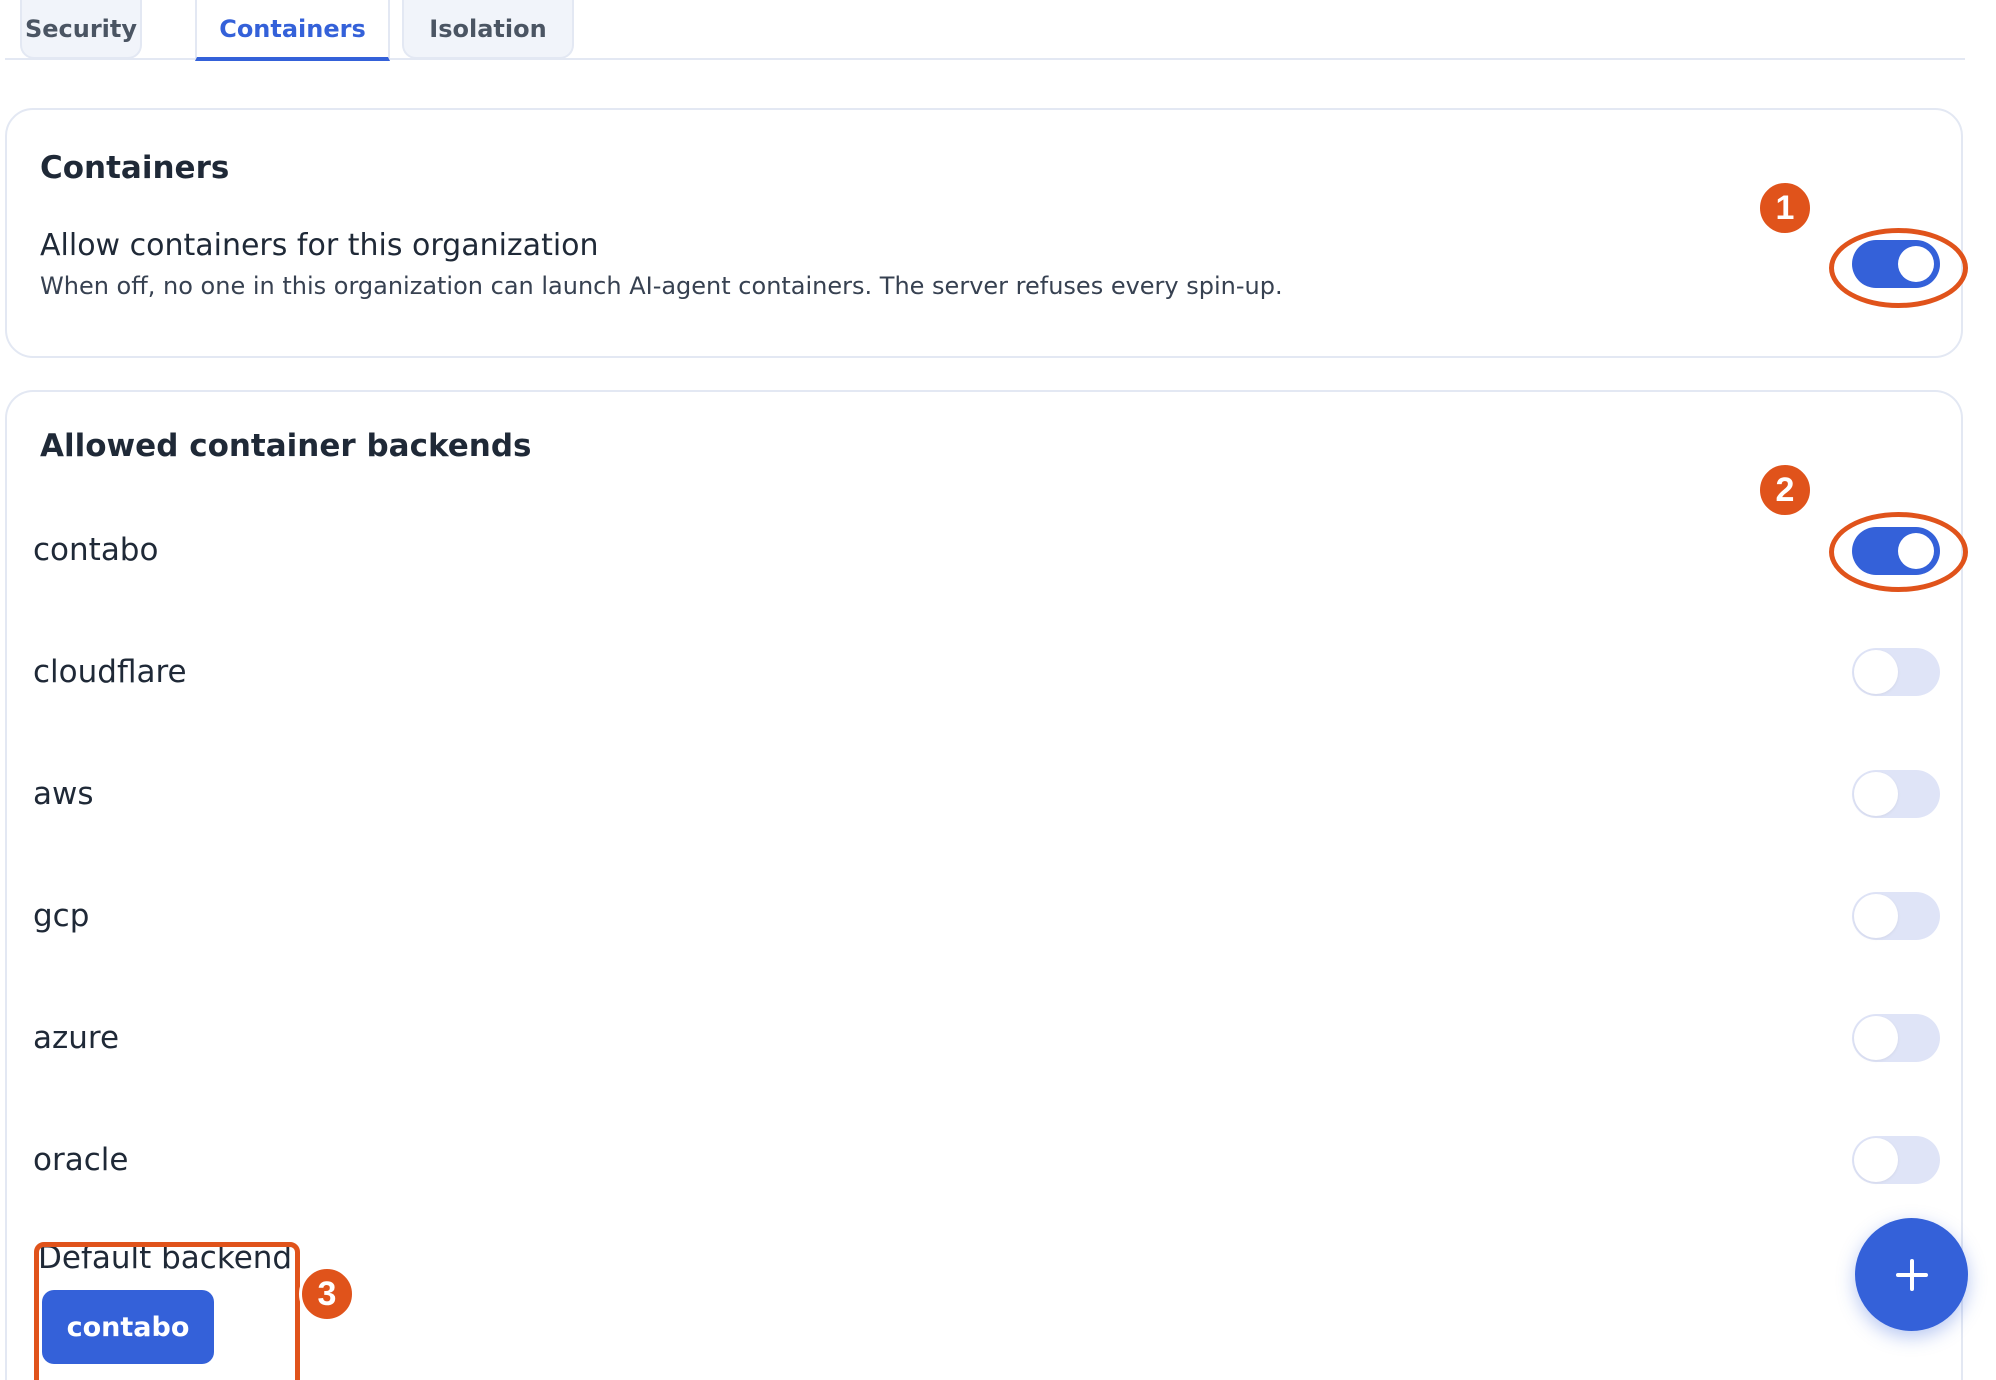 This screenshot has height=1380, width=1996. What do you see at coordinates (81, 1160) in the screenshot?
I see `backend-label-oracle: oracle` at bounding box center [81, 1160].